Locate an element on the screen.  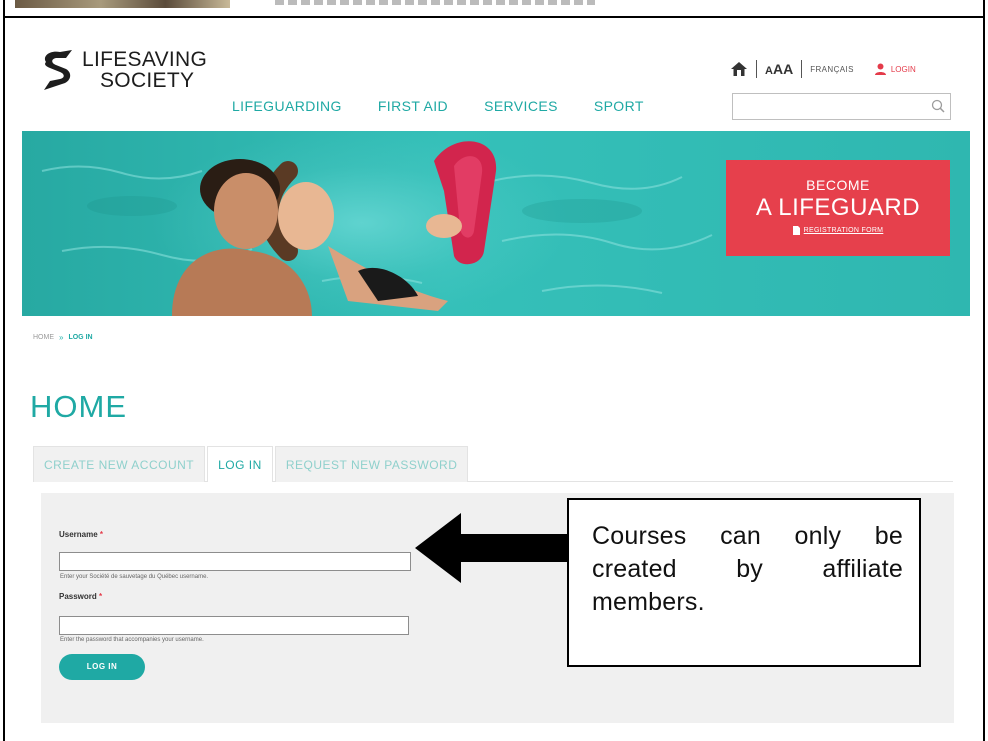
tab-log-in: LOG IN is located at coordinates (240, 464).